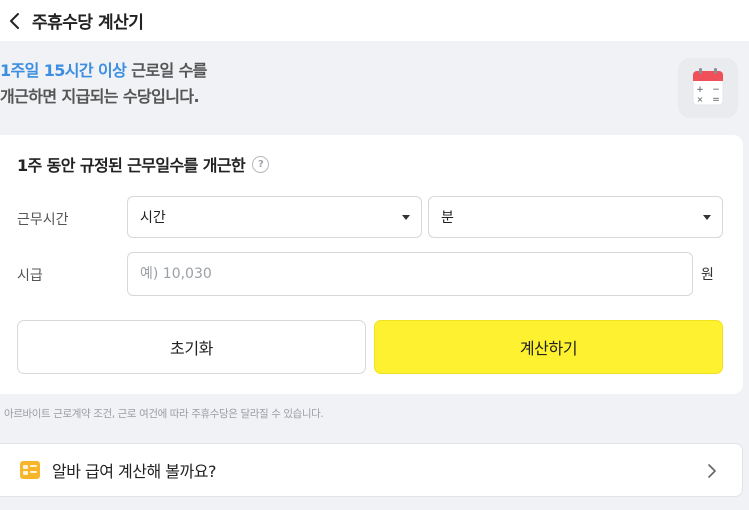  What do you see at coordinates (134, 471) in the screenshot?
I see `banner-text: 알바 급여 계산해 볼까요?` at bounding box center [134, 471].